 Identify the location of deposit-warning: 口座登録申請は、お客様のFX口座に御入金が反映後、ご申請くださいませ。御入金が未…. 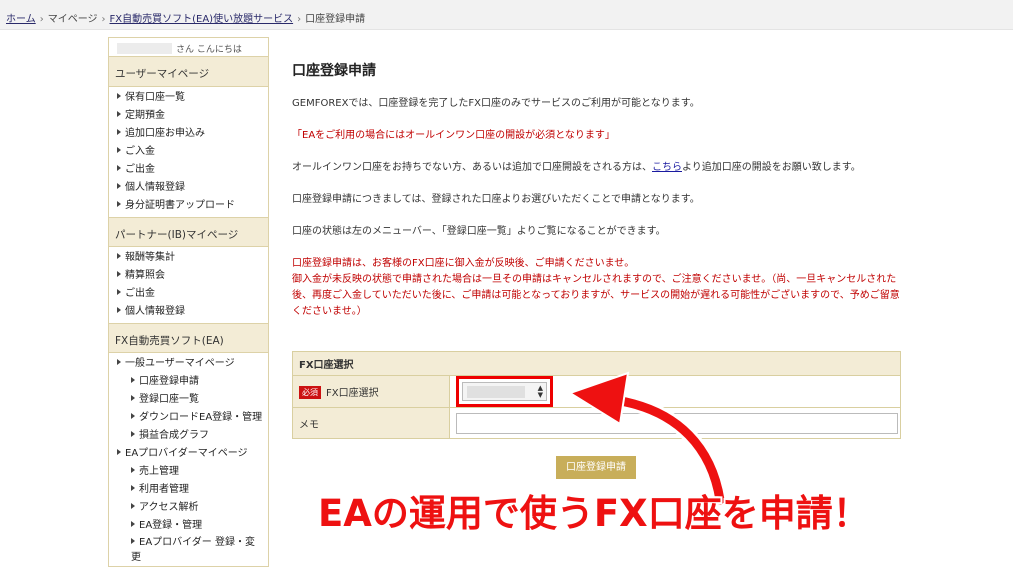
(598, 288).